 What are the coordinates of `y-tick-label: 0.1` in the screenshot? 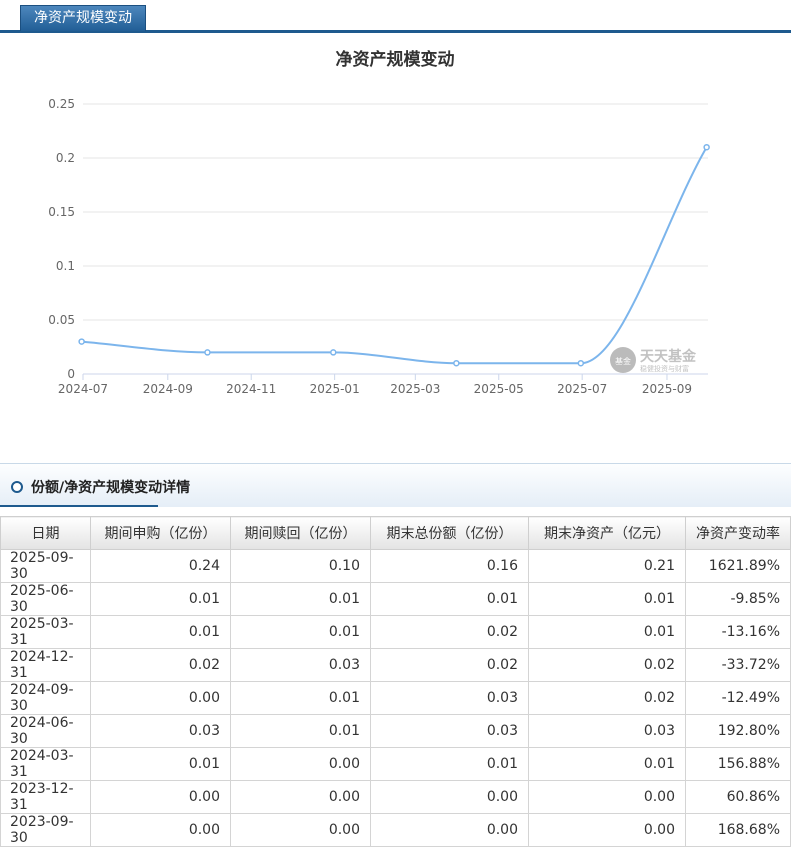 It's located at (65, 266).